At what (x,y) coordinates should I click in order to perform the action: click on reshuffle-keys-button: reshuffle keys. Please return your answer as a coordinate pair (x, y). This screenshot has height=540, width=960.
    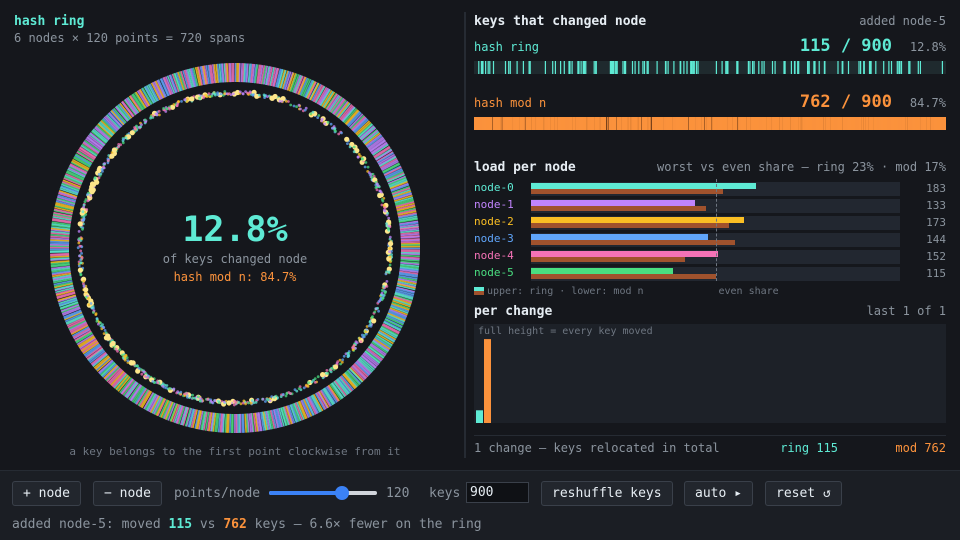
    Looking at the image, I should click on (607, 493).